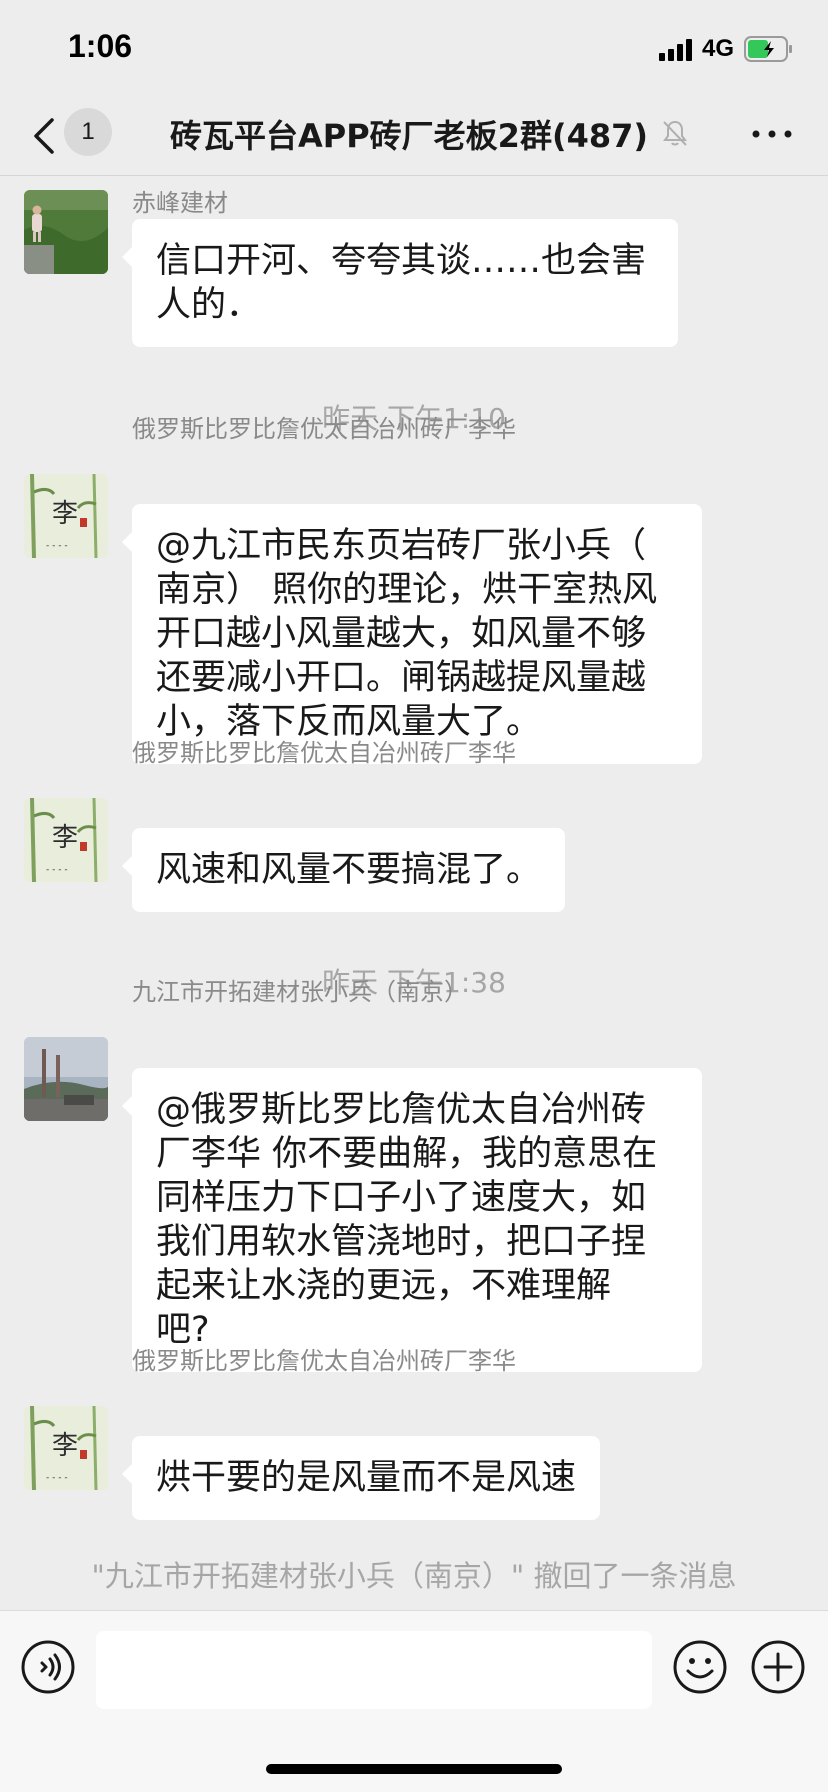 The width and height of the screenshot is (828, 1792). I want to click on back-button, so click(46, 136).